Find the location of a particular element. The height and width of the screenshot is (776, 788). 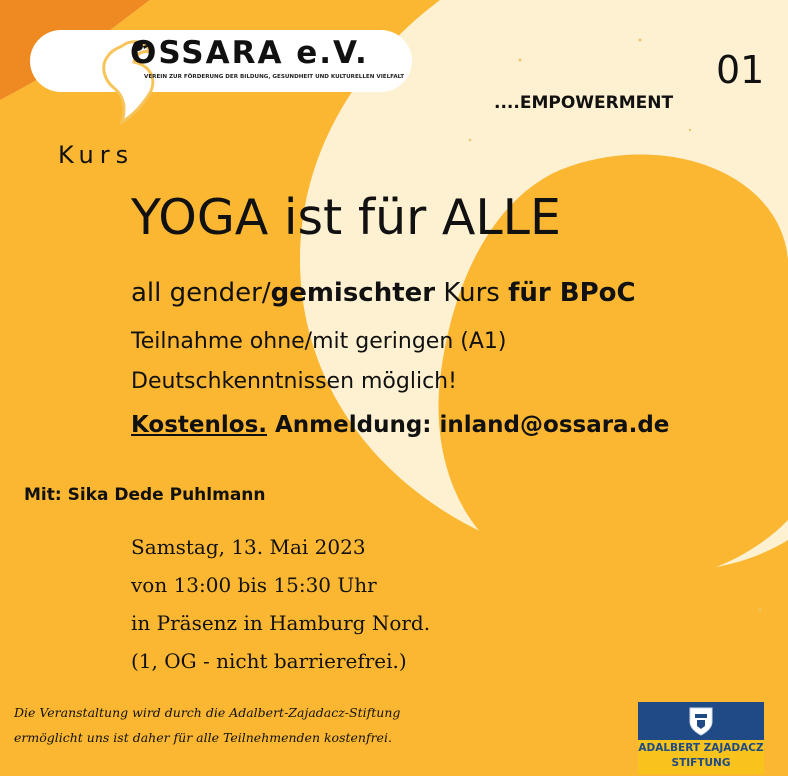

audience-line: all gender/gemischter Kurs für BPoC is located at coordinates (383, 293).